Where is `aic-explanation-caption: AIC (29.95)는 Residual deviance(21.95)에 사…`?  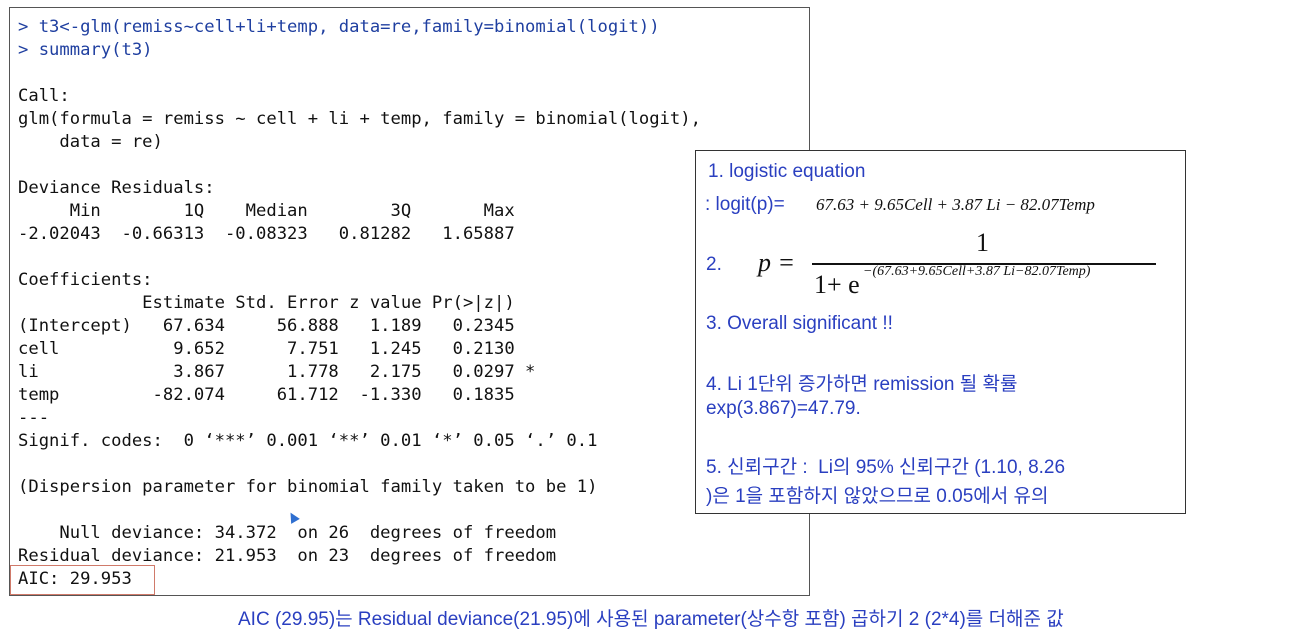 aic-explanation-caption: AIC (29.95)는 Residual deviance(21.95)에 사… is located at coordinates (651, 619).